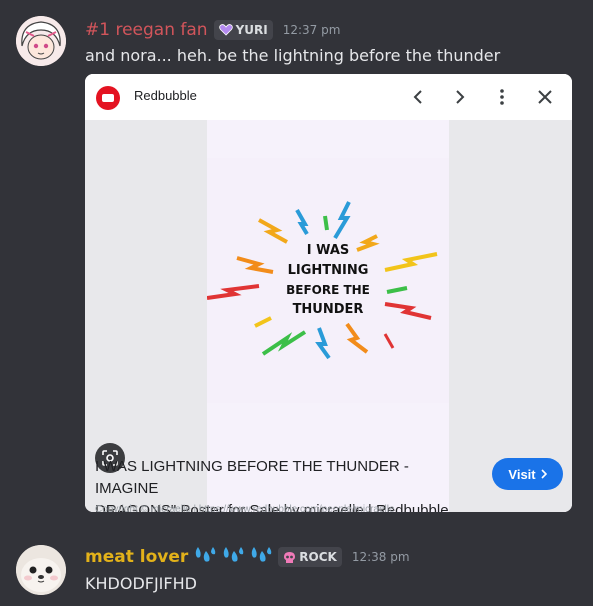  What do you see at coordinates (146, 30) in the screenshot?
I see `username: #1 reegan fan` at bounding box center [146, 30].